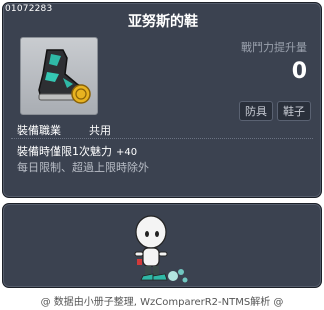 This screenshot has width=324, height=310. What do you see at coordinates (163, 22) in the screenshot?
I see `item-name: 亚努斯的鞋` at bounding box center [163, 22].